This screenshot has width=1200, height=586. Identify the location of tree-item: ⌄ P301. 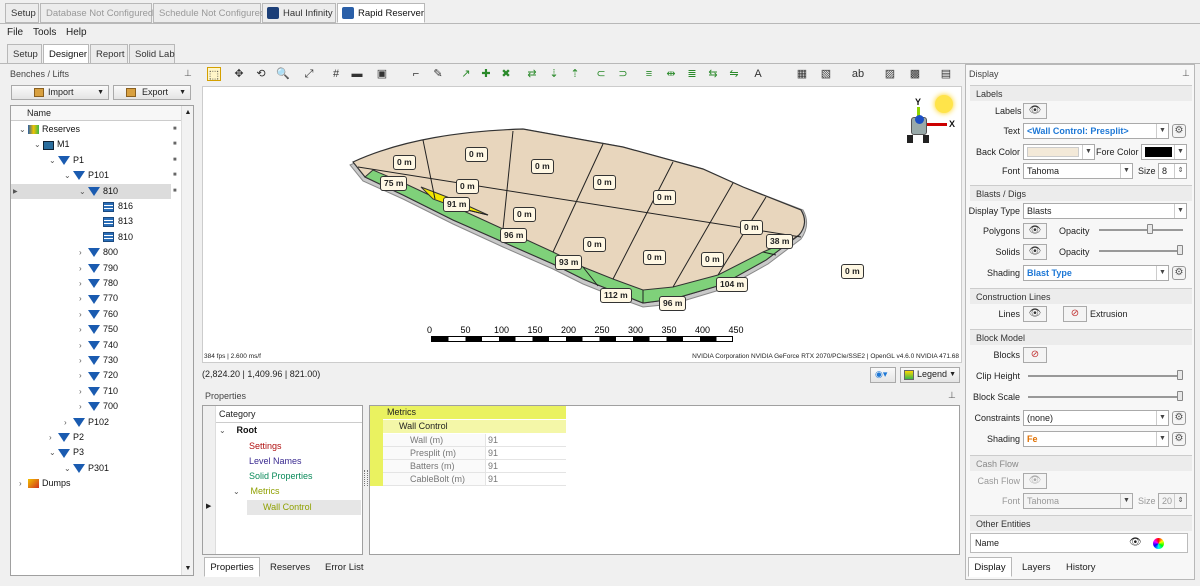
(91, 468).